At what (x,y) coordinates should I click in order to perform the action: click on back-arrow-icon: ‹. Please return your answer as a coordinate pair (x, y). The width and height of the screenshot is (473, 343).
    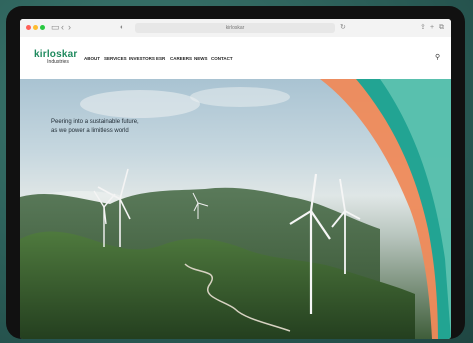
    Looking at the image, I should click on (62, 27).